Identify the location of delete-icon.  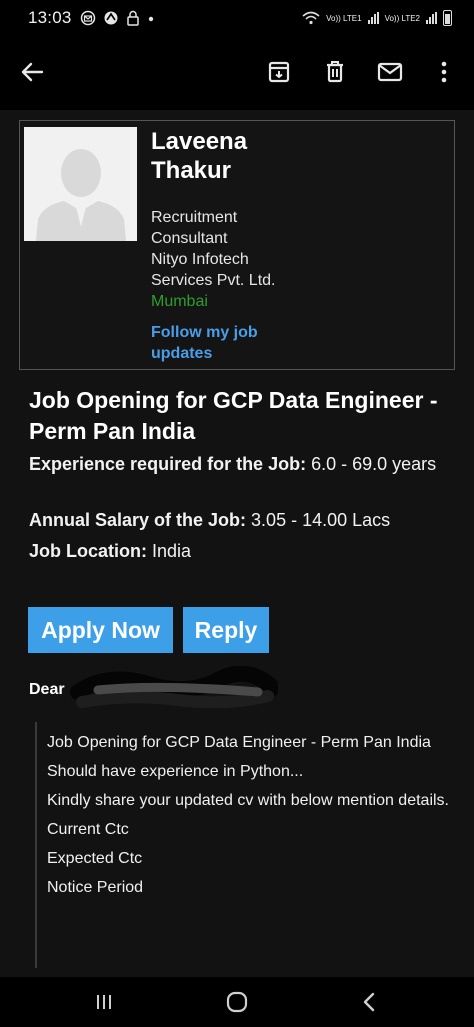
(335, 72).